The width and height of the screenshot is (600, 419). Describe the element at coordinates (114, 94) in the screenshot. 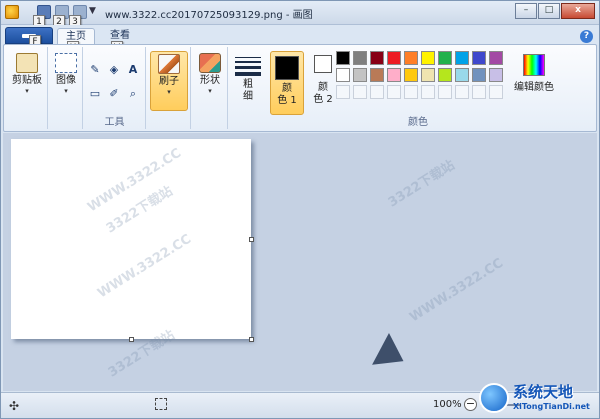

I see `color-picker-icon: ✐` at that location.